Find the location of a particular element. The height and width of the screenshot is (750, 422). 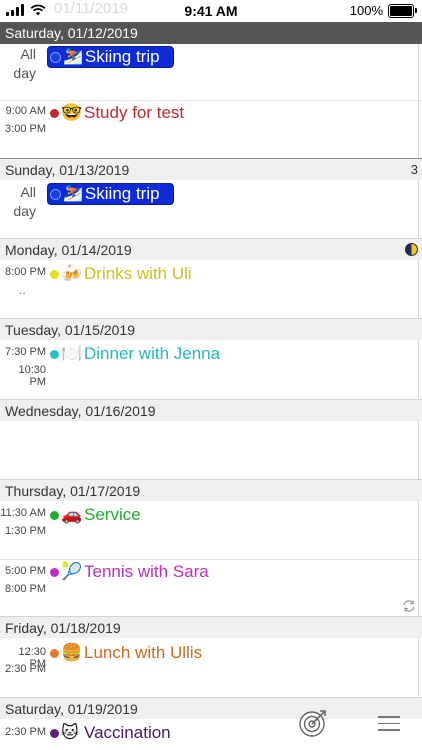

plate-cutlery-icon: 🍽️ is located at coordinates (72, 353).